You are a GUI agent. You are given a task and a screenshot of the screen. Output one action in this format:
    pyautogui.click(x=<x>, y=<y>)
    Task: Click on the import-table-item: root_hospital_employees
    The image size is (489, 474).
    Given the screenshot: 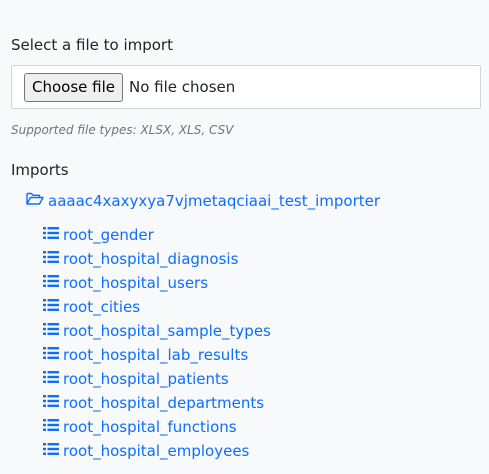 What is the action you would take?
    pyautogui.click(x=157, y=451)
    